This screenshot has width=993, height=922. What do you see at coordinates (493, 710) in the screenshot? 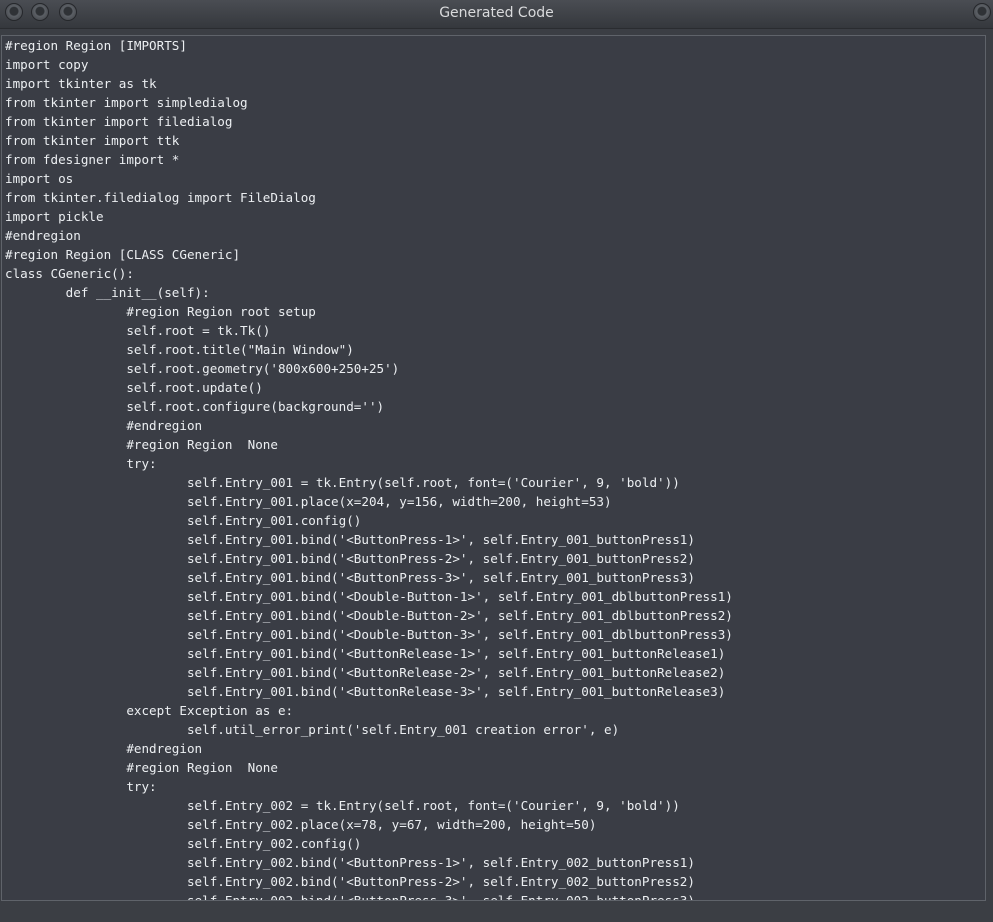
I see `code-line: except Exception as e:` at bounding box center [493, 710].